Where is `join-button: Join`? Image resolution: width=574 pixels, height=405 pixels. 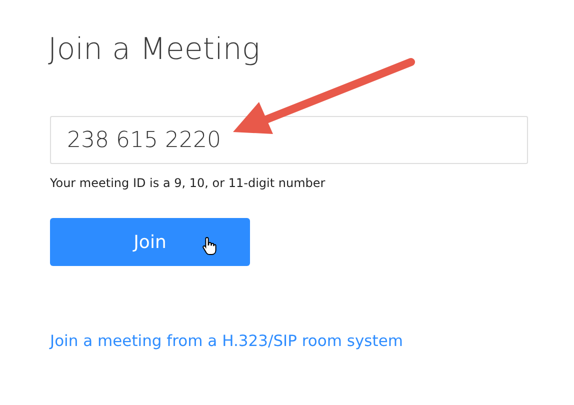 join-button: Join is located at coordinates (150, 242).